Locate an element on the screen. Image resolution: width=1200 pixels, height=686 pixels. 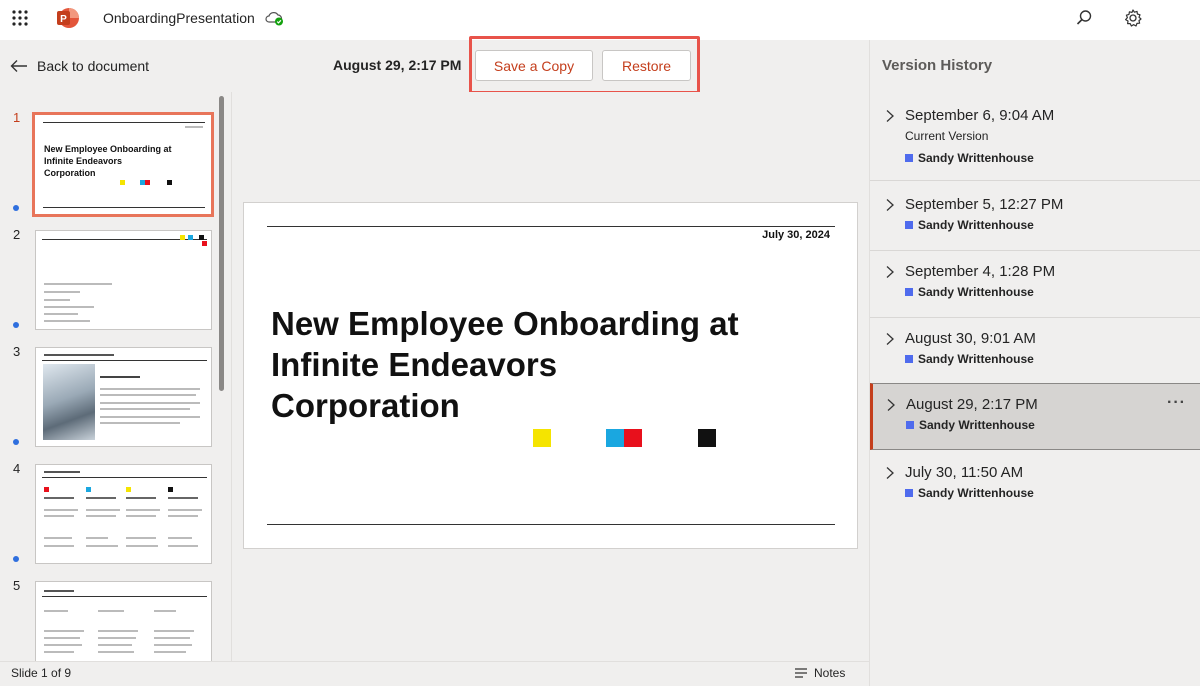
notes-icon is located at coordinates (801, 673).